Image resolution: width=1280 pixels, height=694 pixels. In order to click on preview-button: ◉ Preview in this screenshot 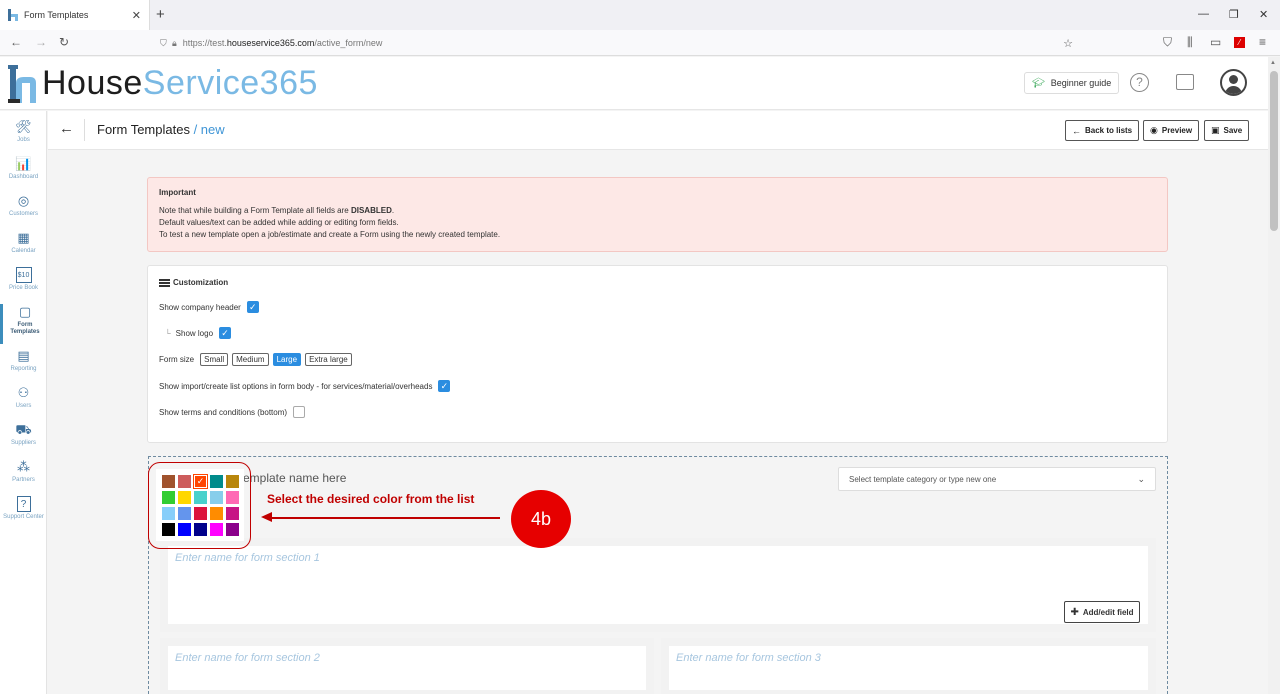, I will do `click(1171, 130)`.